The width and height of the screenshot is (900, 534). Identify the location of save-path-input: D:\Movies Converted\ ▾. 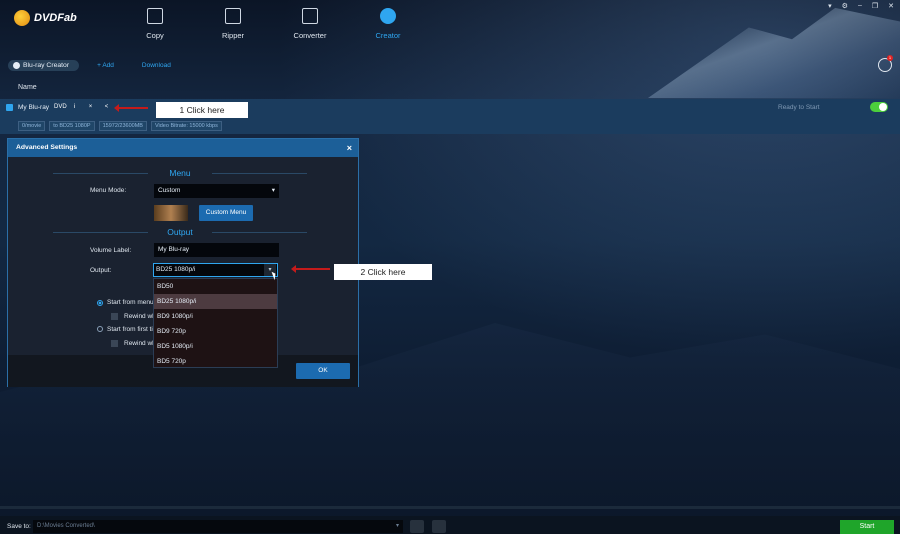
(218, 526).